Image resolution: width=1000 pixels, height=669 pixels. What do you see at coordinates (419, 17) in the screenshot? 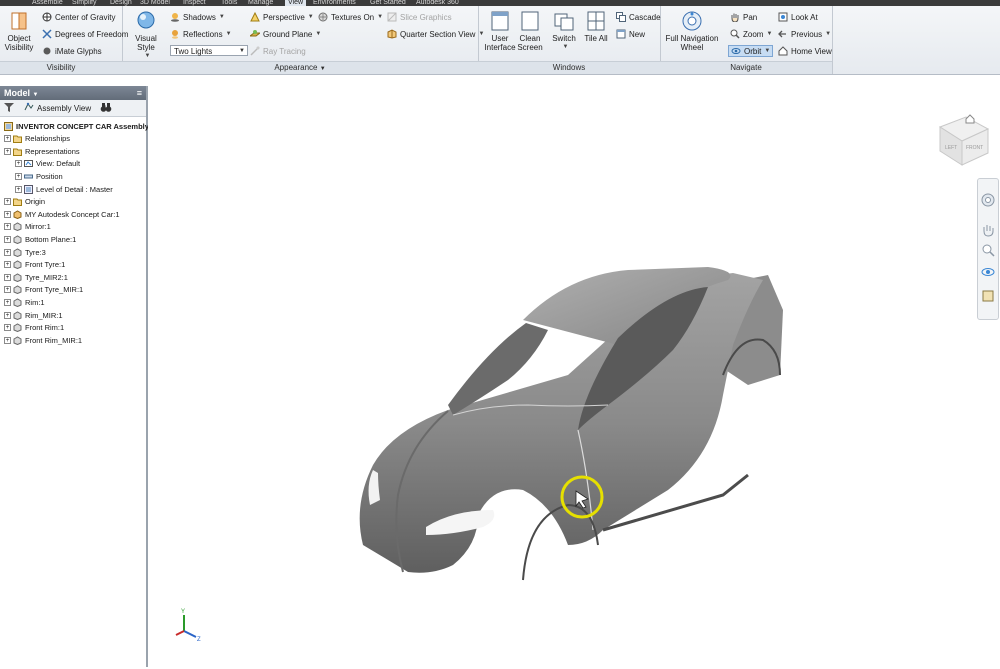
I see `slice-graphics-button: Slice Graphics` at bounding box center [419, 17].